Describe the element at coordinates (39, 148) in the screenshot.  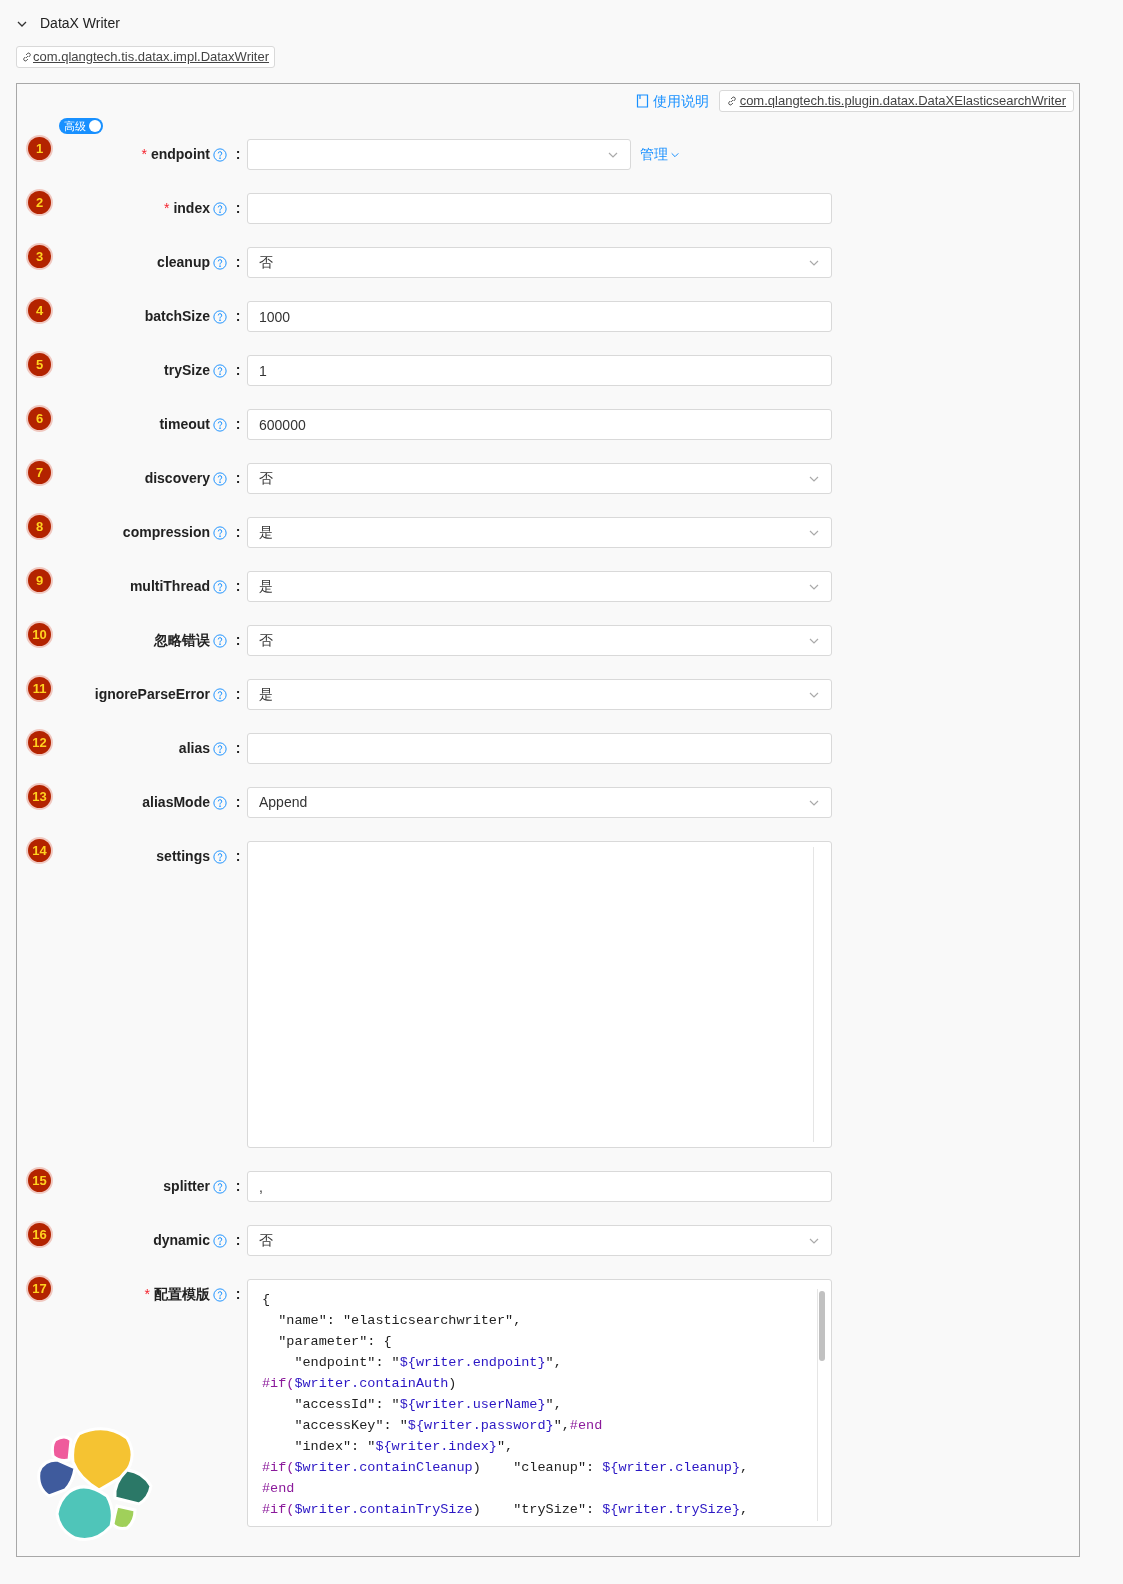
I see `step-number-badge: 1` at that location.